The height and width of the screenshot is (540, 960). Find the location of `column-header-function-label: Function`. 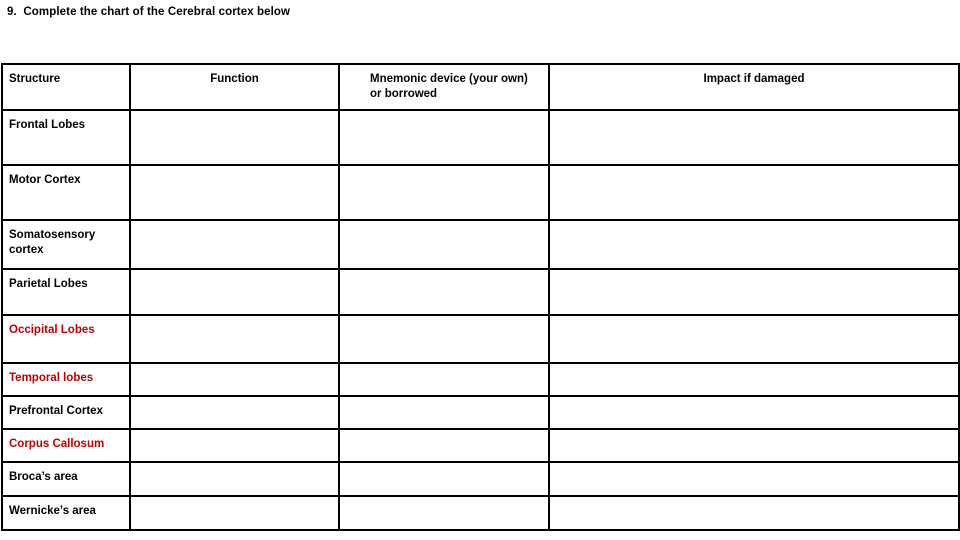

column-header-function-label: Function is located at coordinates (234, 79).